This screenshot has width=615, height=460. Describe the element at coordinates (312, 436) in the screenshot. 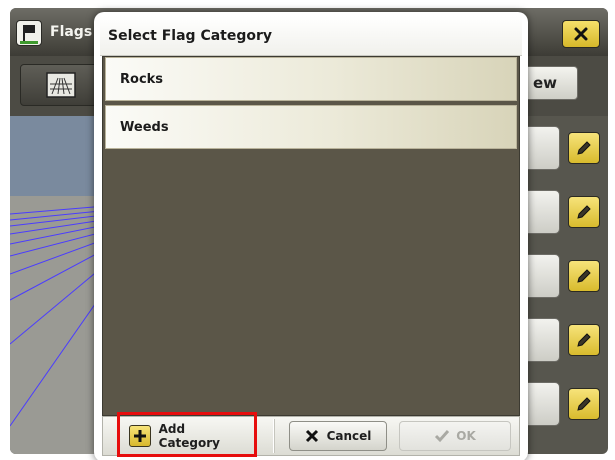

I see `x-icon` at that location.